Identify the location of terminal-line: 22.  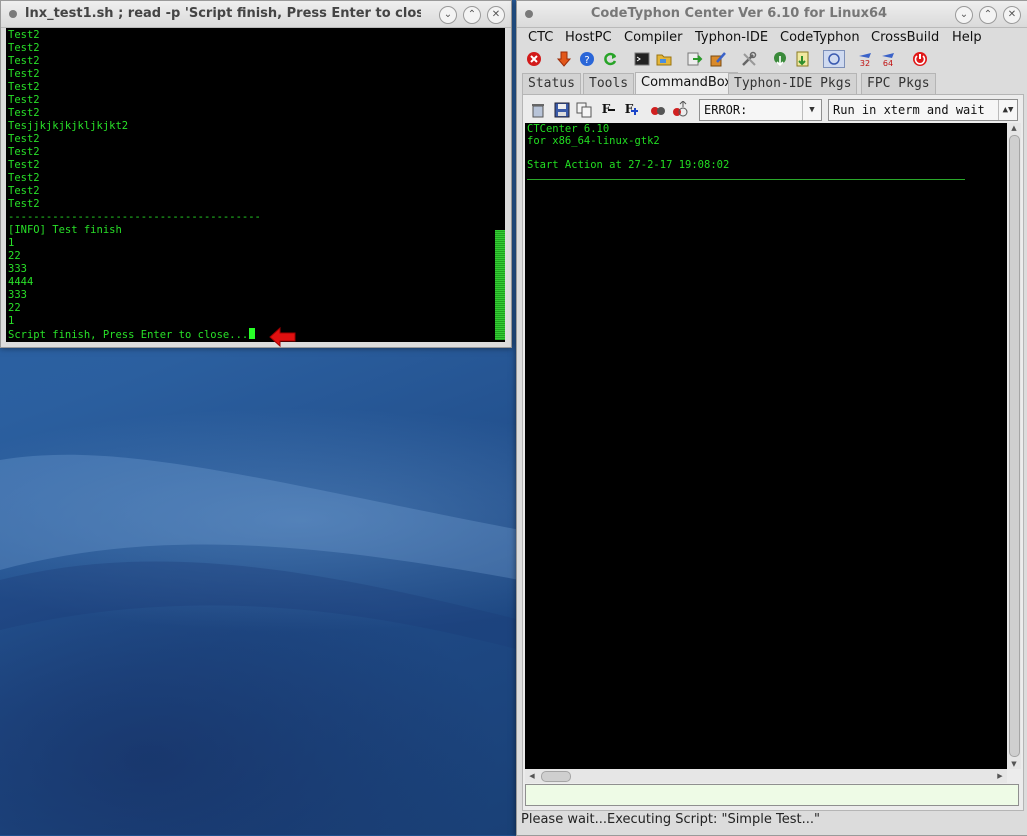
(134, 256).